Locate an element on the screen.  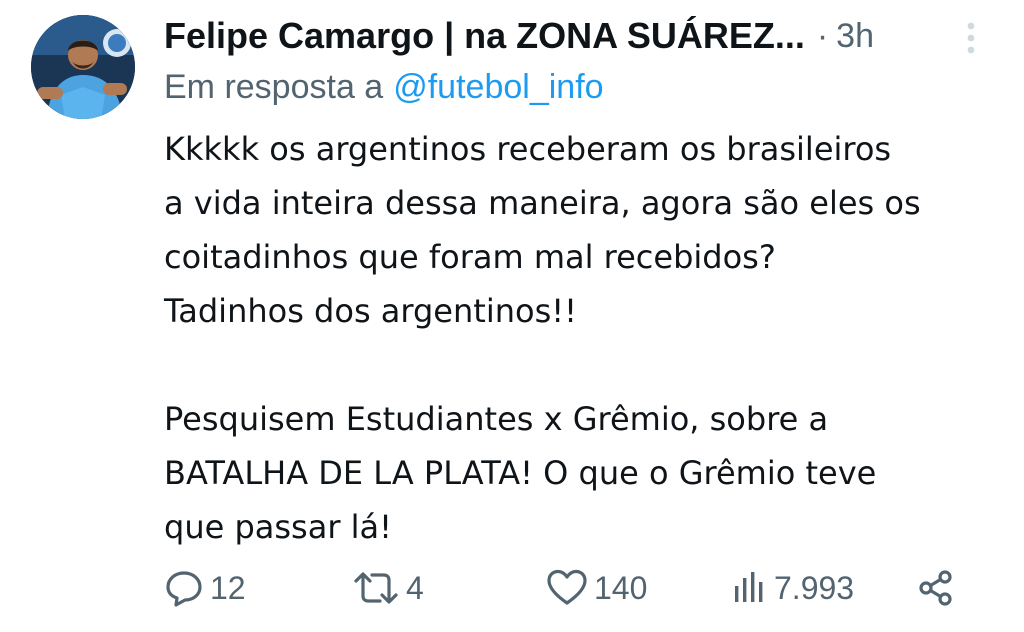
reply-bubble-icon is located at coordinates (184, 589).